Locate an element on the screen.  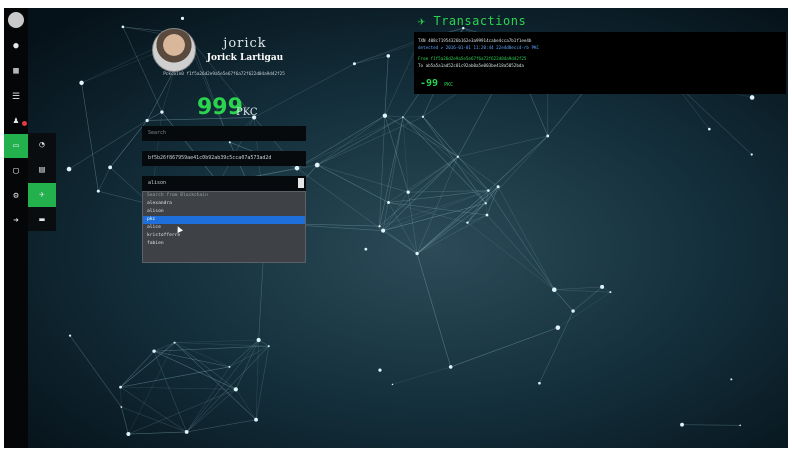
sidebar: ● ▦ ☰ ♟ ▭ ▢ ⚙ ➜ is located at coordinates (16, 228).